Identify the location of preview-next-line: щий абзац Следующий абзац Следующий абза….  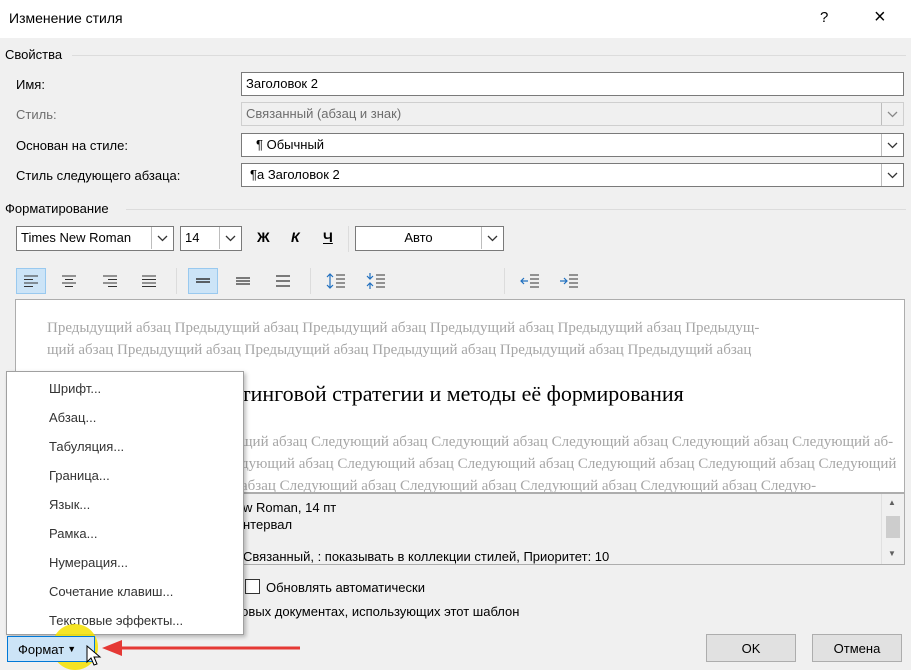
(567, 442).